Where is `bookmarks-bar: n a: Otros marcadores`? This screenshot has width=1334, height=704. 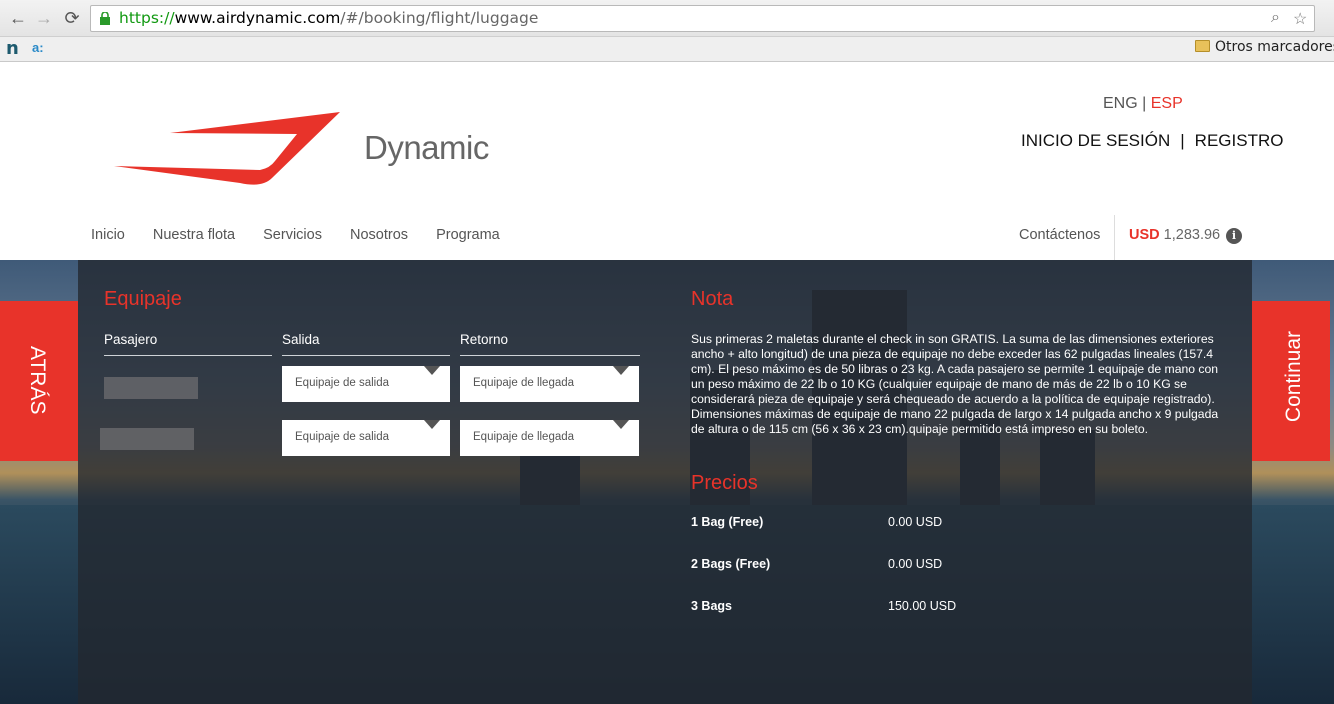
bookmarks-bar: n a: Otros marcadores is located at coordinates (667, 49).